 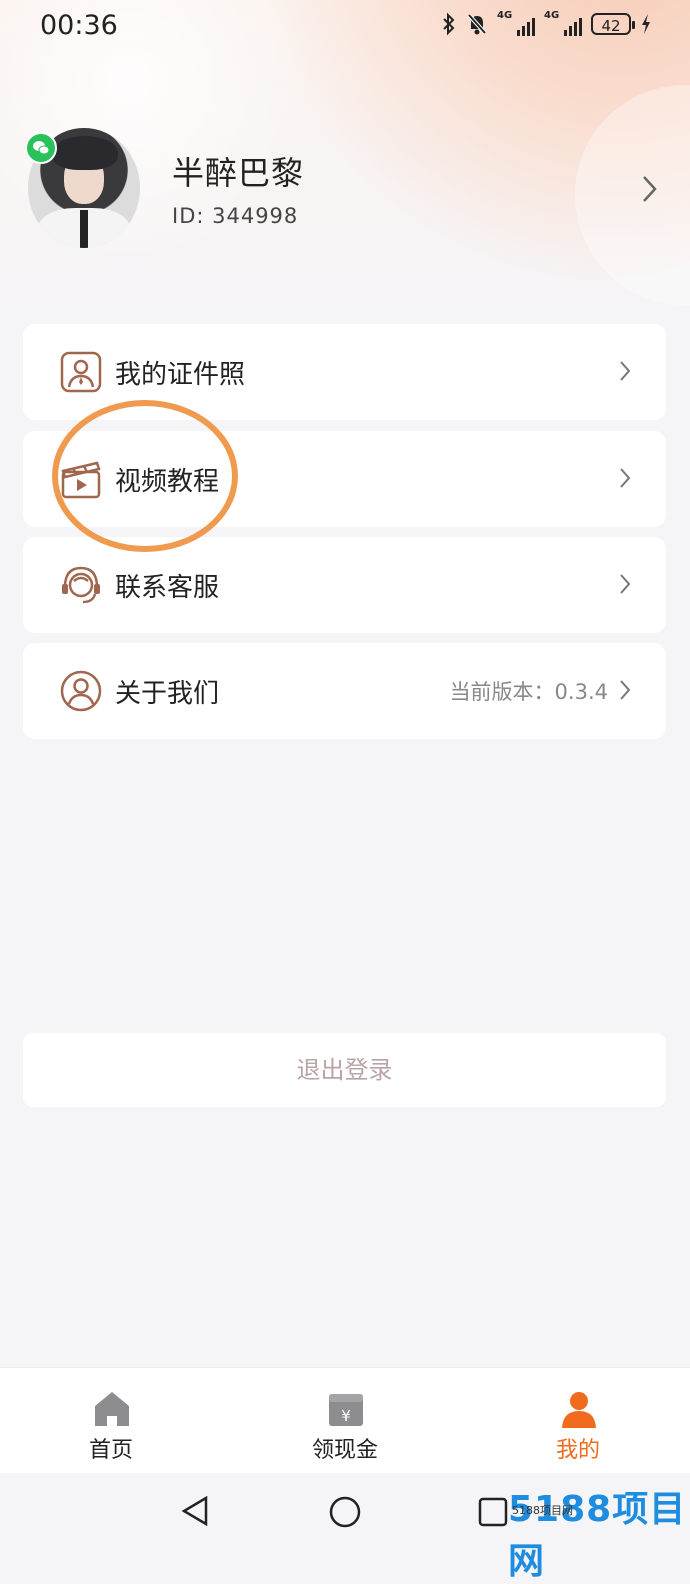 I want to click on bluetooth-icon, so click(x=449, y=24).